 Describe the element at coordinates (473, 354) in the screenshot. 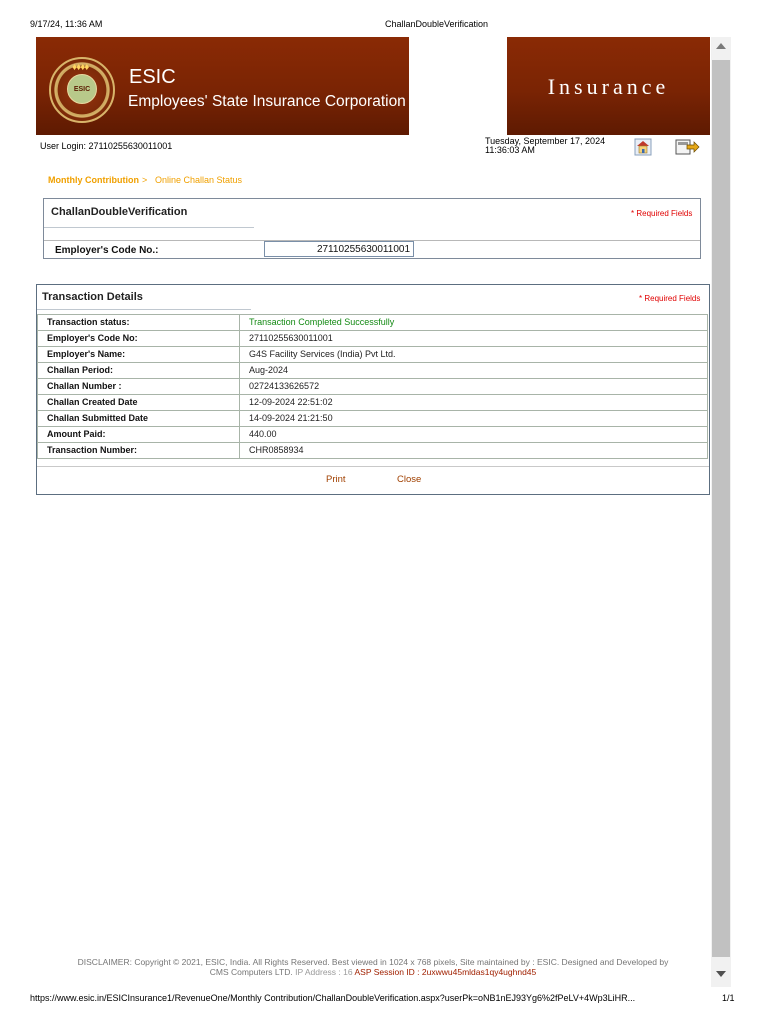

I see `row-value: G4S Facility Services (India) Pvt Ltd.` at that location.